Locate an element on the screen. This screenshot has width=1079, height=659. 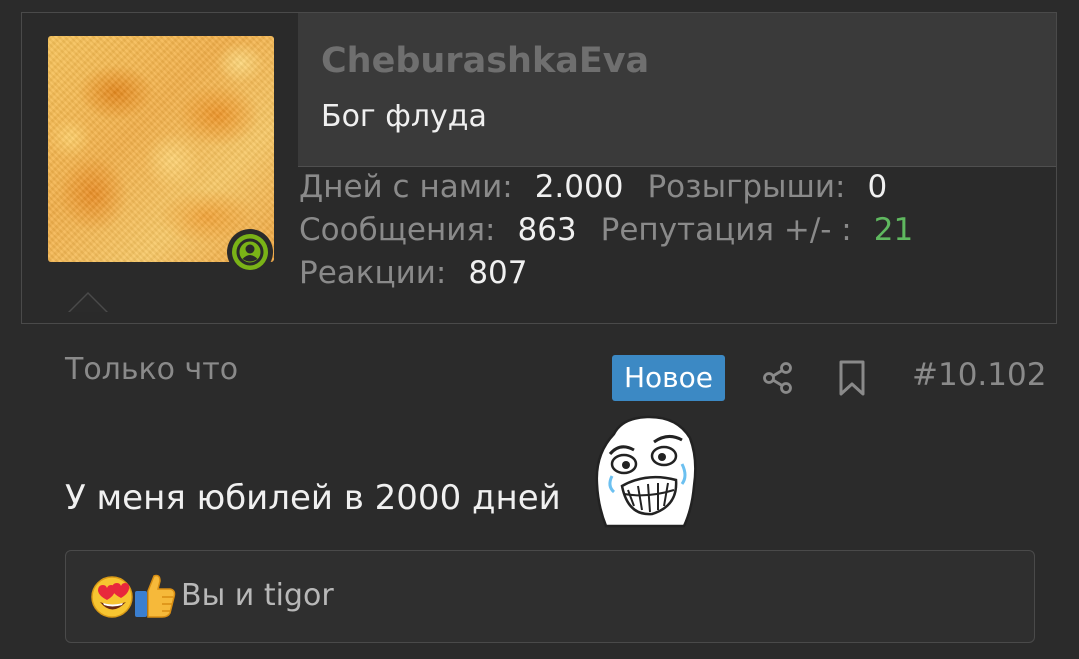
reputation-label: Репутация +/- : is located at coordinates (726, 230).